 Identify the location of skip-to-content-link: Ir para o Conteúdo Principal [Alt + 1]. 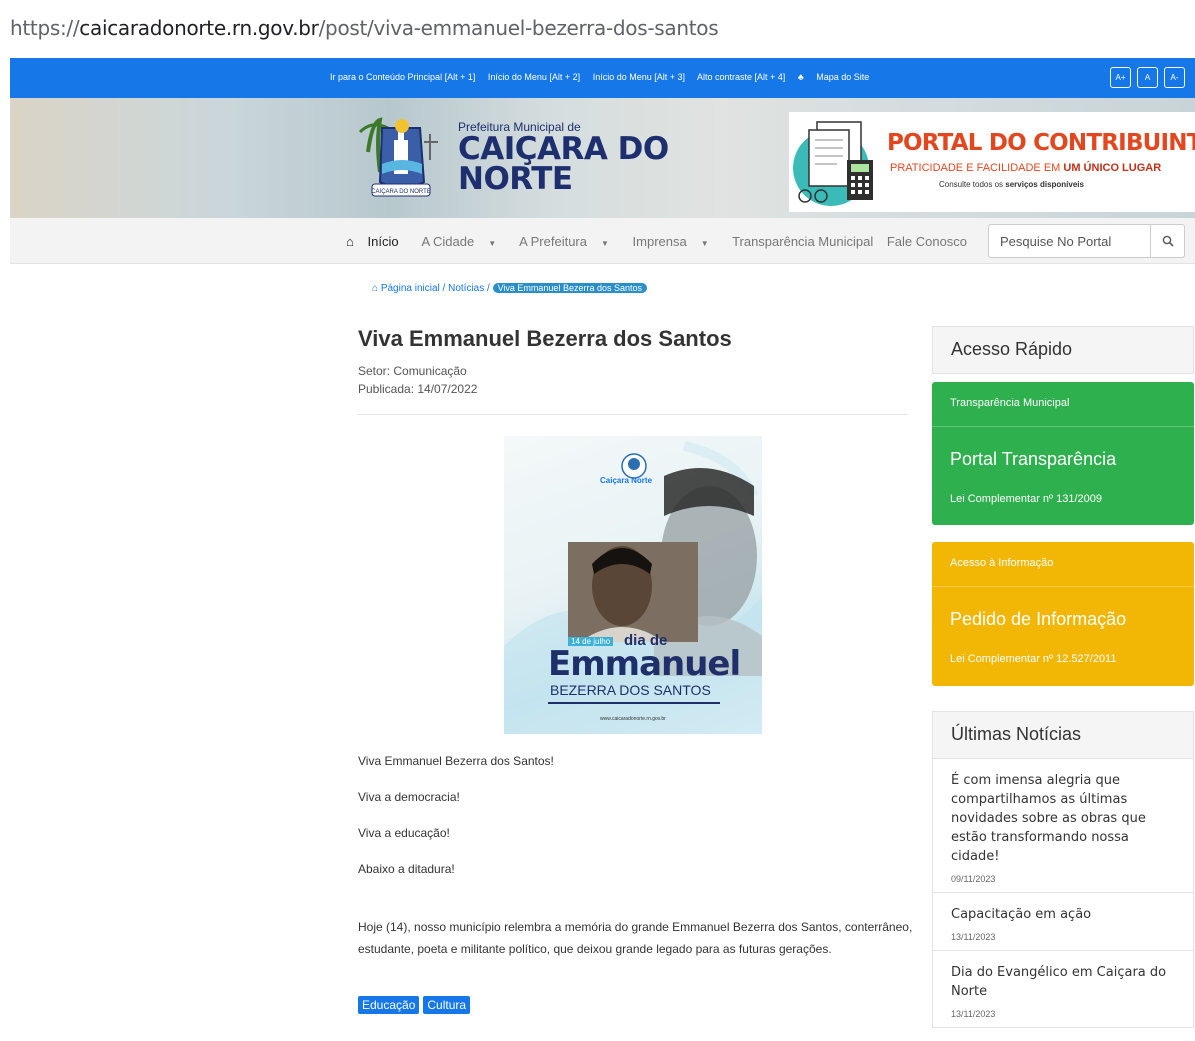
(402, 77).